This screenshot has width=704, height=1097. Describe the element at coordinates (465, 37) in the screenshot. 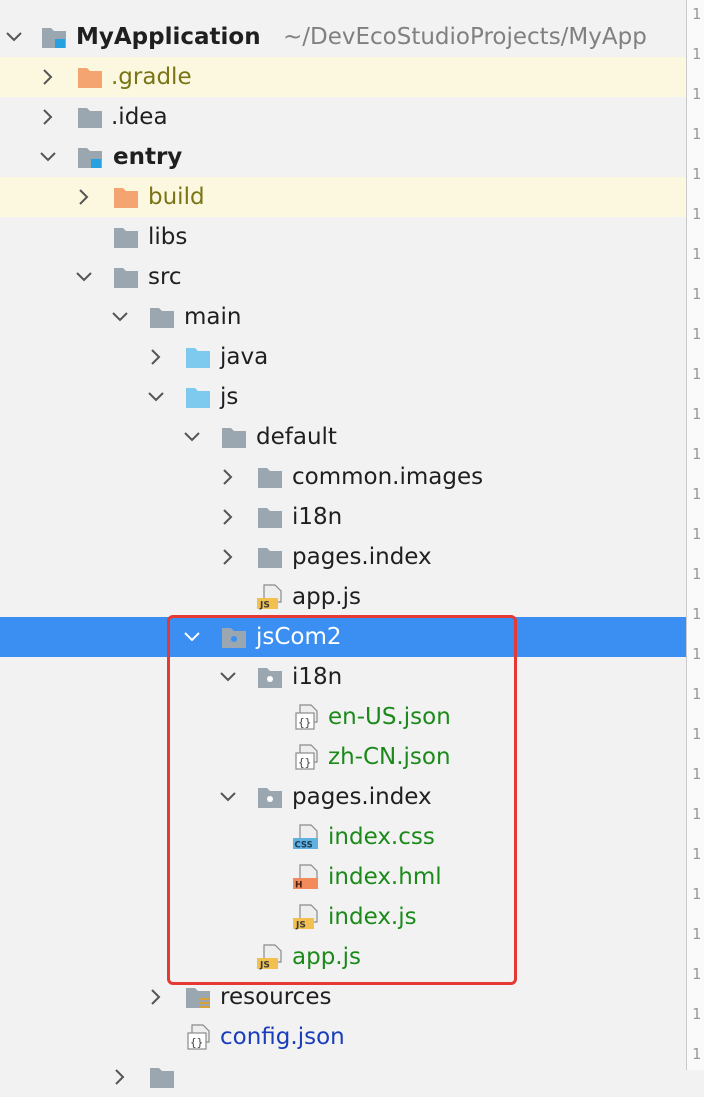

I see `project-path: ~/DevEcoStudioProjects/MyApp` at that location.